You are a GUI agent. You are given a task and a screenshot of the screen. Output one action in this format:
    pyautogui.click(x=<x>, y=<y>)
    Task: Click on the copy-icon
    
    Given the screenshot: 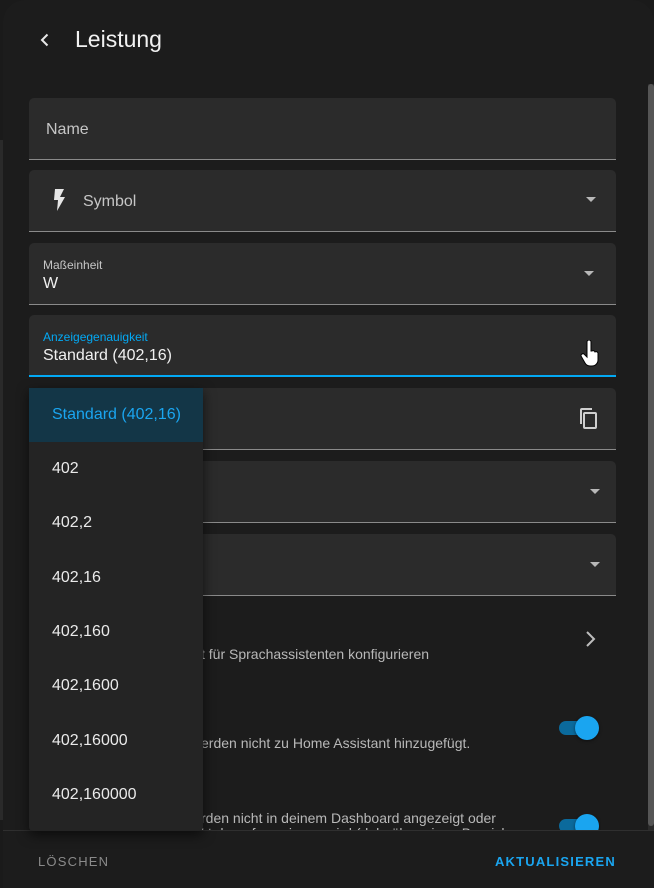 What is the action you would take?
    pyautogui.click(x=588, y=419)
    